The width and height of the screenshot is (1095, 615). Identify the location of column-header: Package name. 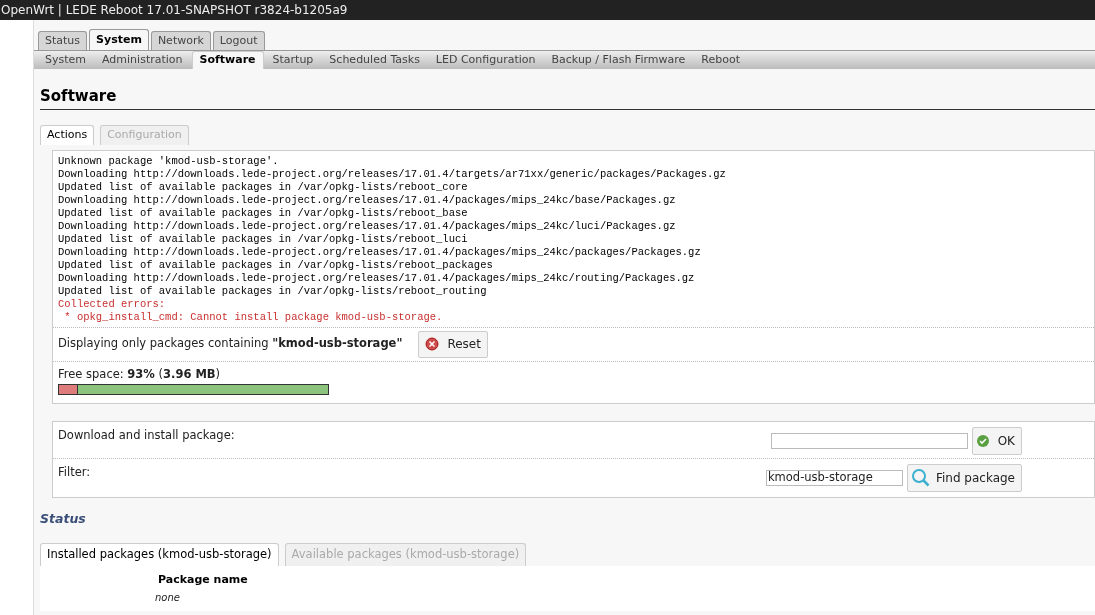
(203, 579).